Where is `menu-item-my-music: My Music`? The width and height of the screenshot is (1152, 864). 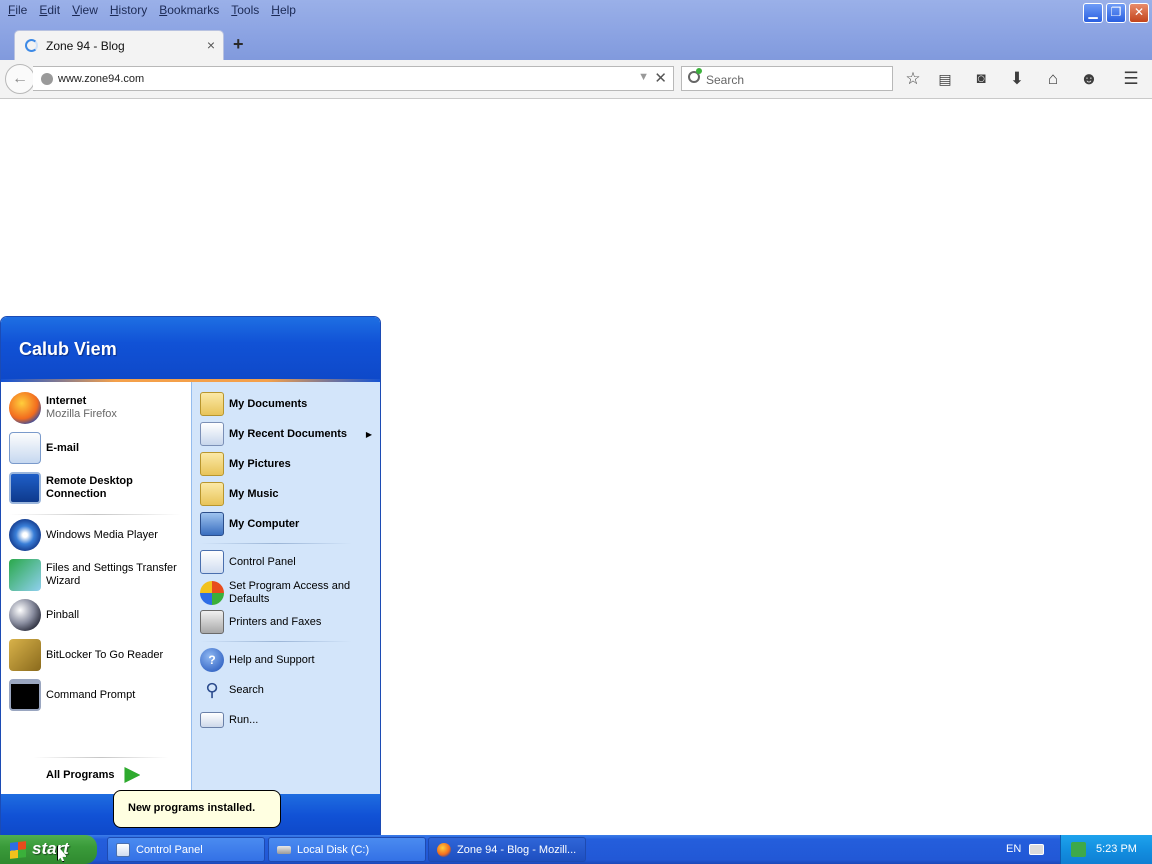 menu-item-my-music: My Music is located at coordinates (239, 494).